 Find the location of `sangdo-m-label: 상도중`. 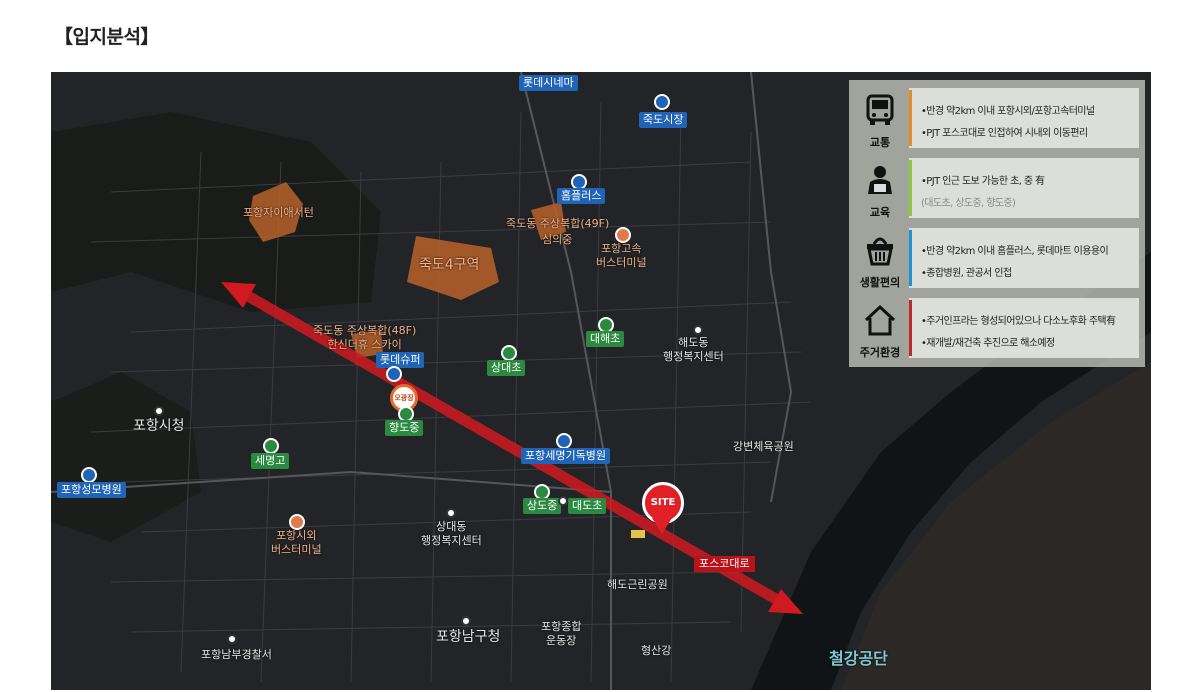

sangdo-m-label: 상도중 is located at coordinates (542, 506).